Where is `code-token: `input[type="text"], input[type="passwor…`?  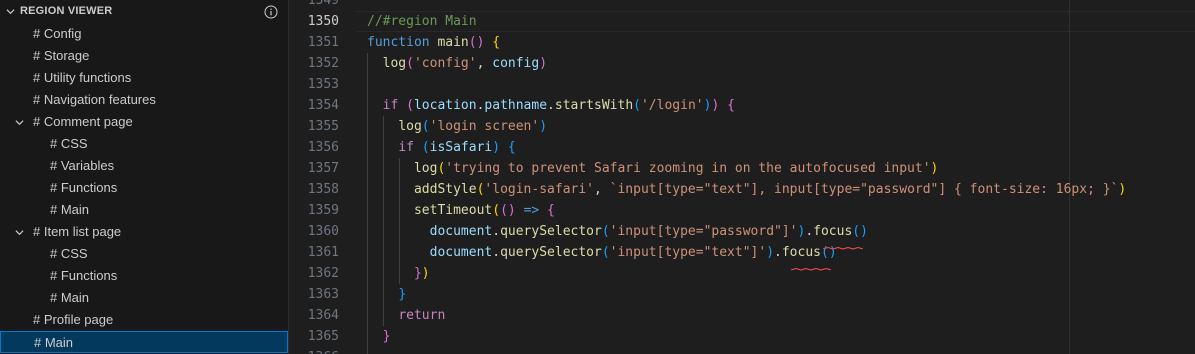
code-token: `input[type="text"], input[type="passwor… is located at coordinates (864, 189).